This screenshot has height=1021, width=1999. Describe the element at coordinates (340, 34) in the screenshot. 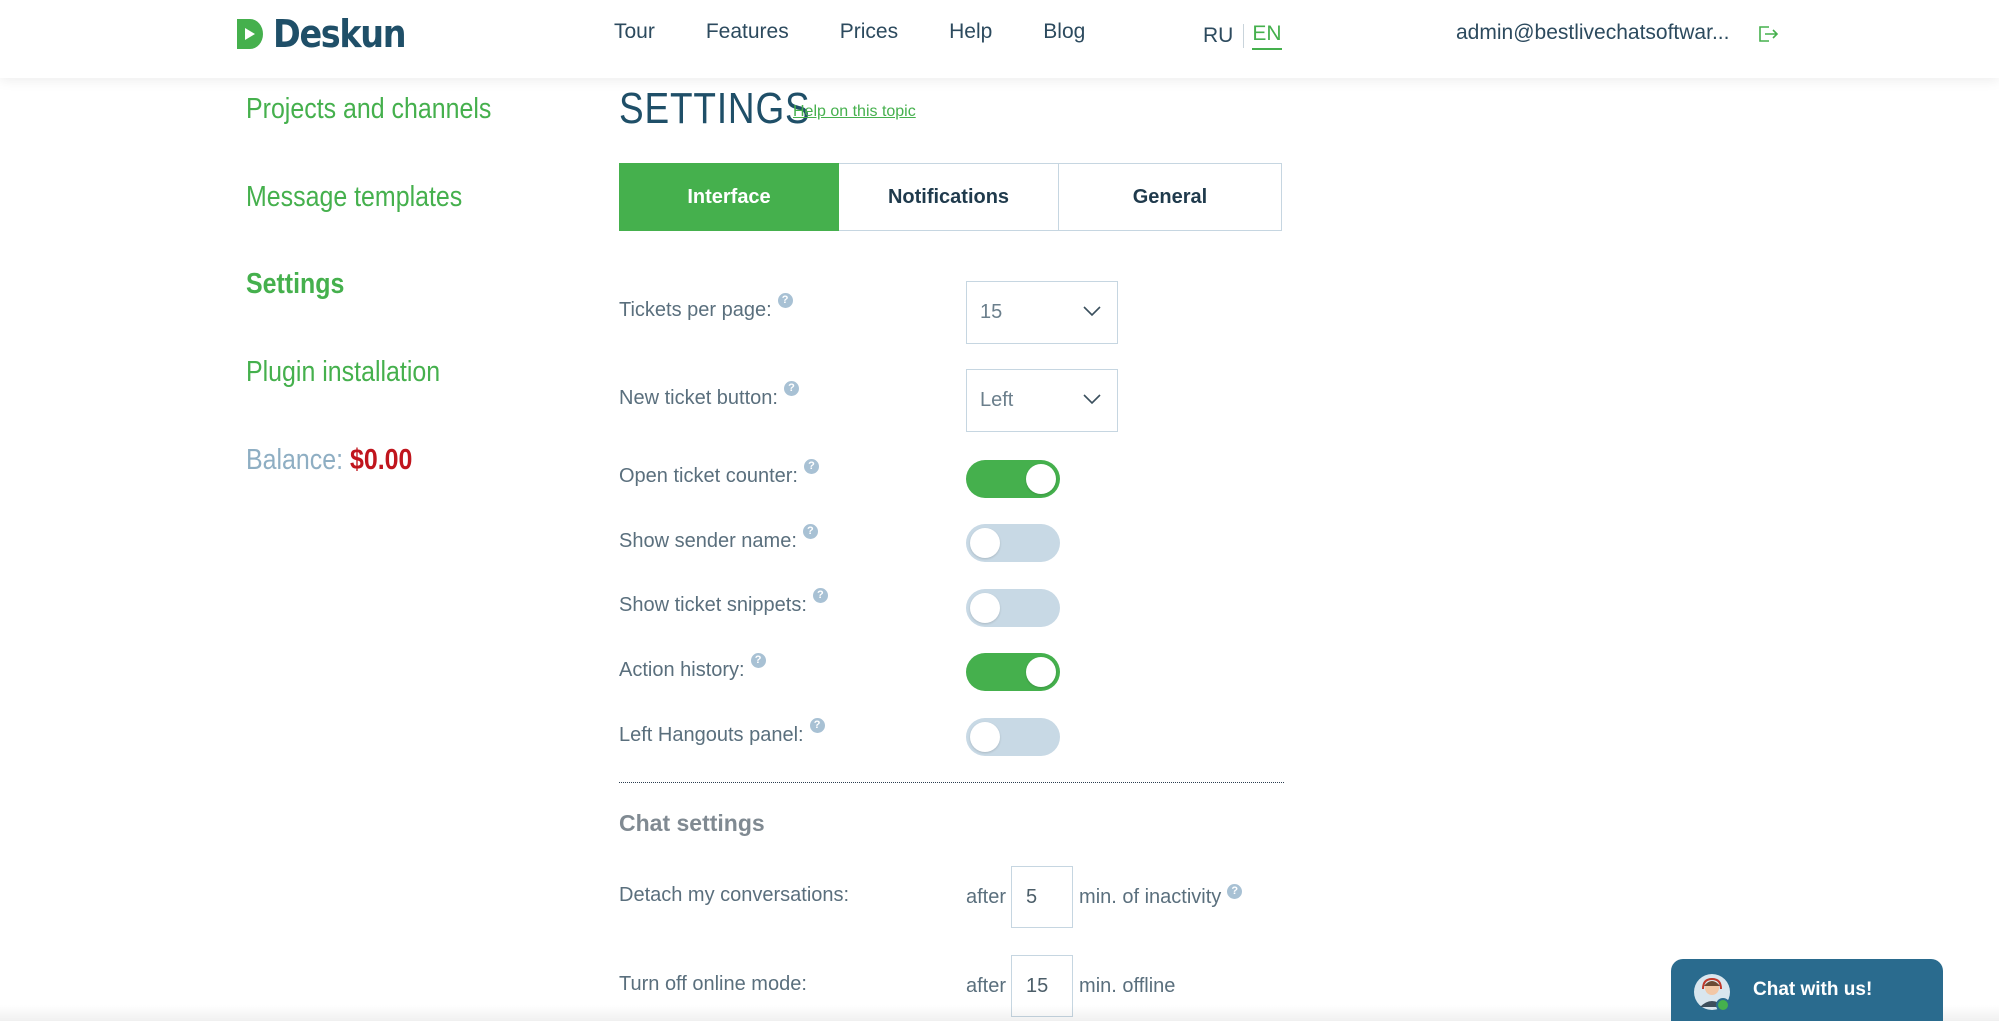

I see `logo-text: Deskun` at that location.